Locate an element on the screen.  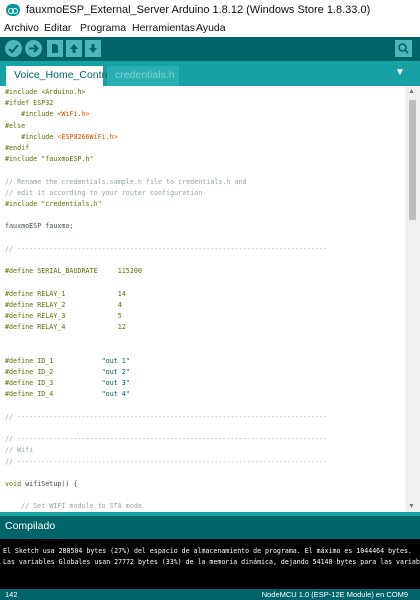
menu-archivo: Archivo is located at coordinates (21, 28).